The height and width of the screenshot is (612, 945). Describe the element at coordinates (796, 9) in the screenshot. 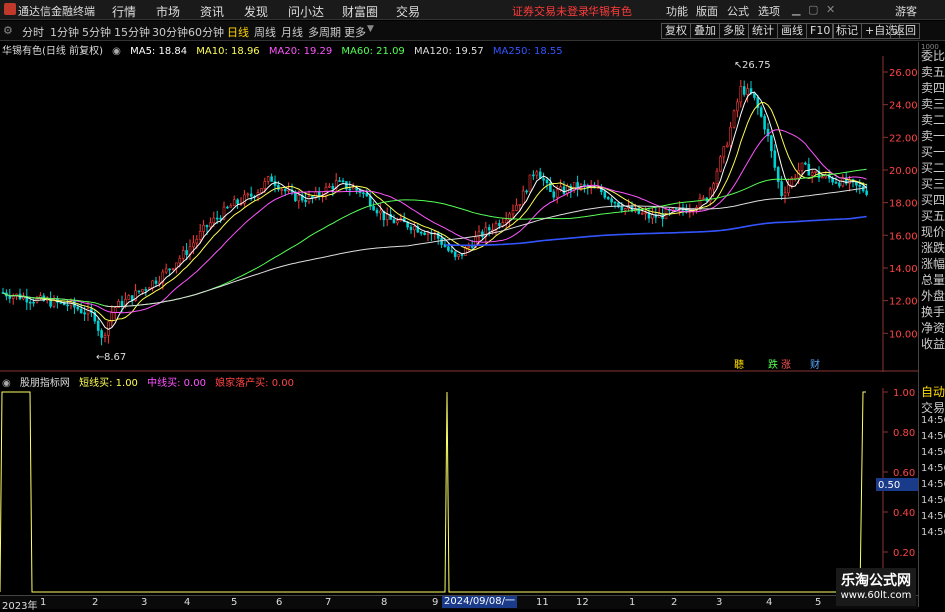

I see `minimize-icon: ▁` at that location.